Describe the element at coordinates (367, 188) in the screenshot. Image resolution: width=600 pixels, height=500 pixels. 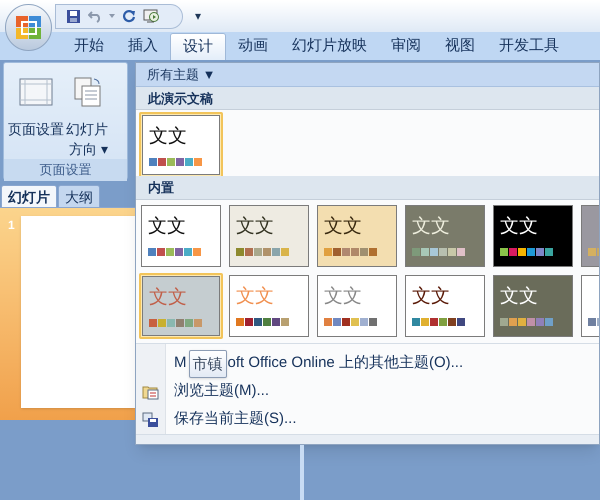
I see `section-heading: 内置` at that location.